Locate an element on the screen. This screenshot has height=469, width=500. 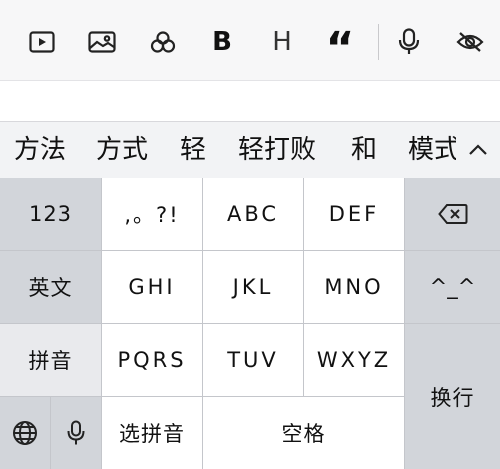
delete-key is located at coordinates (452, 214).